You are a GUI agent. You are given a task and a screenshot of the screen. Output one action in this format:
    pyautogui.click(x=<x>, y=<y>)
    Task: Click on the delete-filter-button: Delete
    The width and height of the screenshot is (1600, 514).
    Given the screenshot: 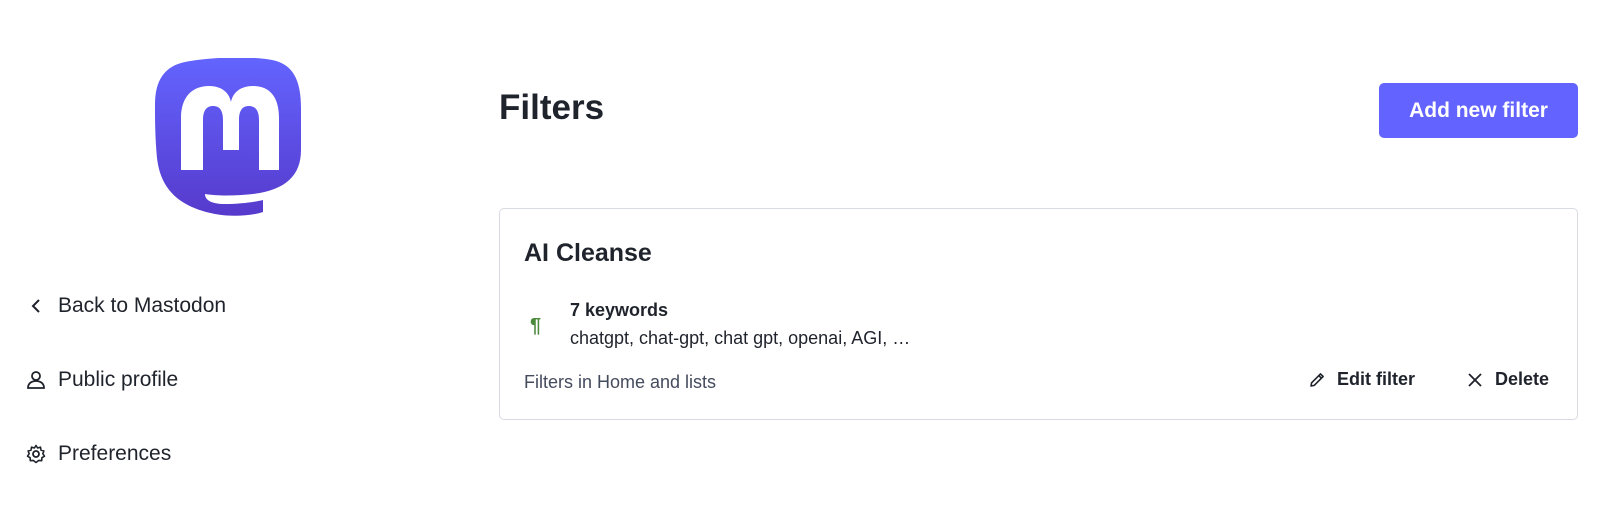 What is the action you would take?
    pyautogui.click(x=1507, y=379)
    